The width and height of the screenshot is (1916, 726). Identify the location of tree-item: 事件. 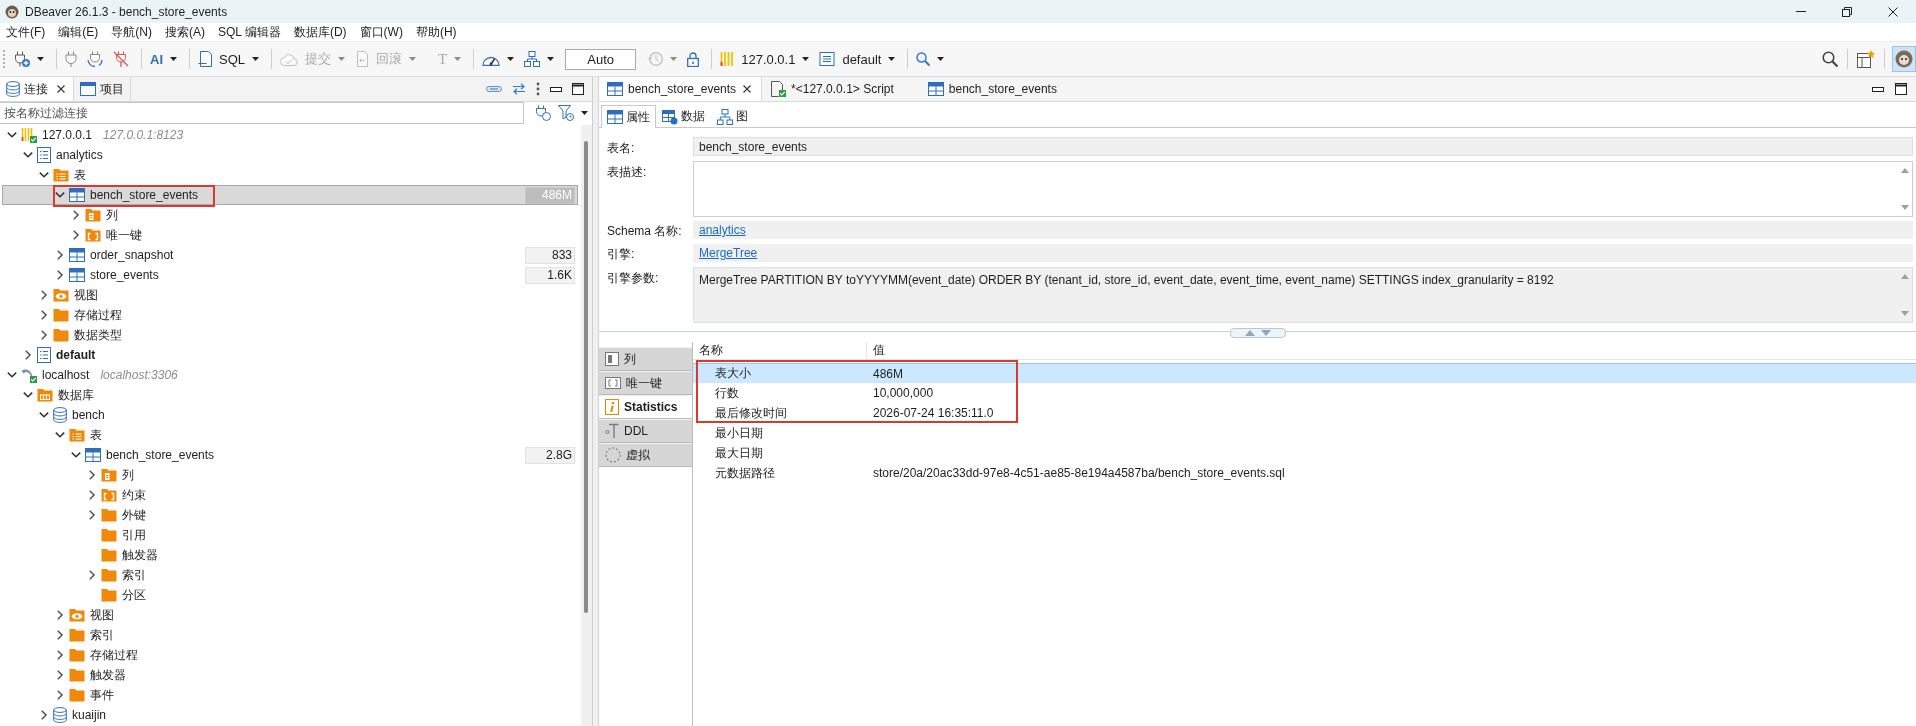
(290, 695).